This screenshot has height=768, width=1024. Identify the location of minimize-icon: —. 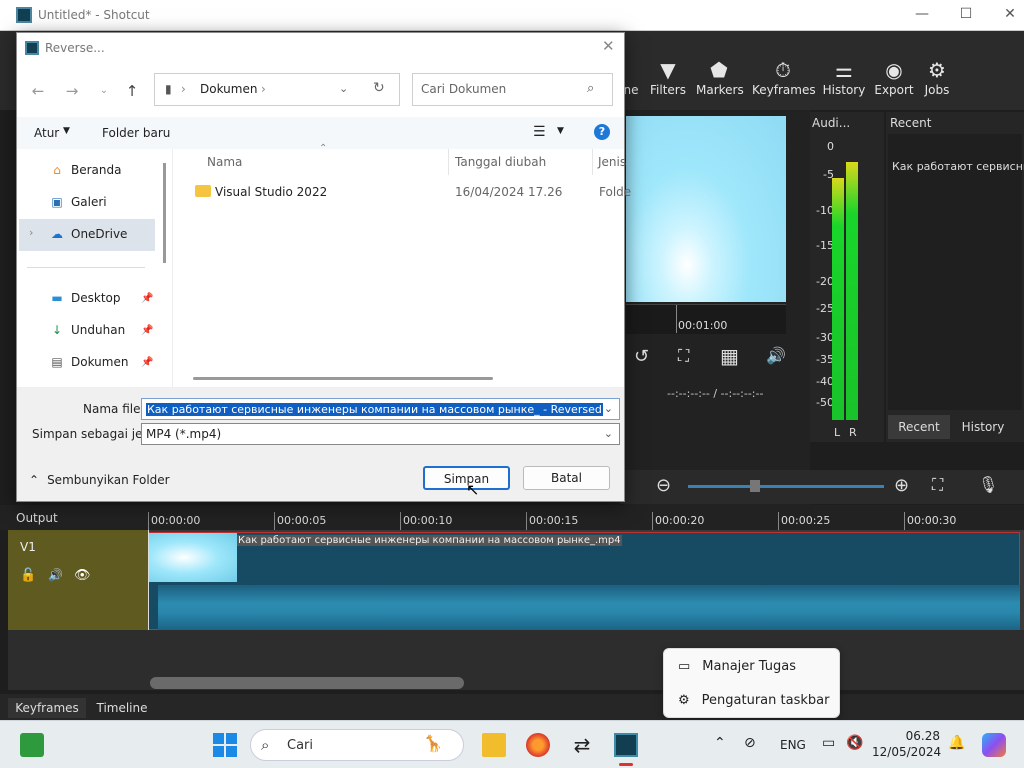
(922, 16).